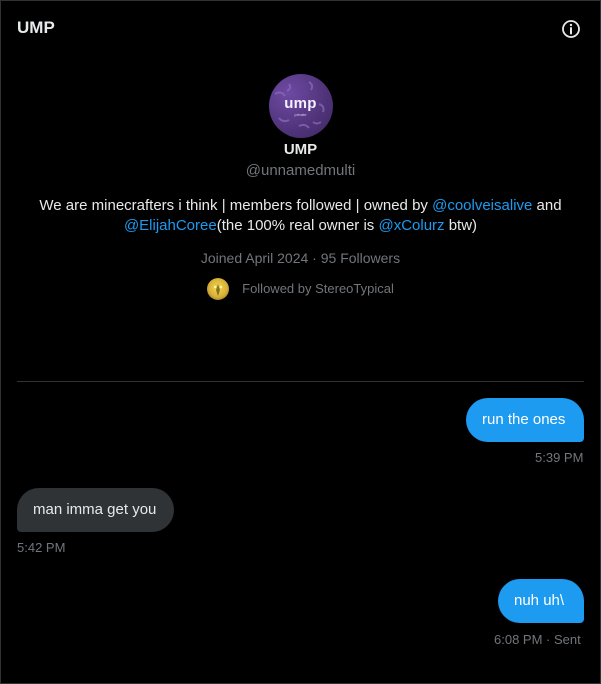 The height and width of the screenshot is (684, 601). Describe the element at coordinates (218, 289) in the screenshot. I see `follower-avatar` at that location.